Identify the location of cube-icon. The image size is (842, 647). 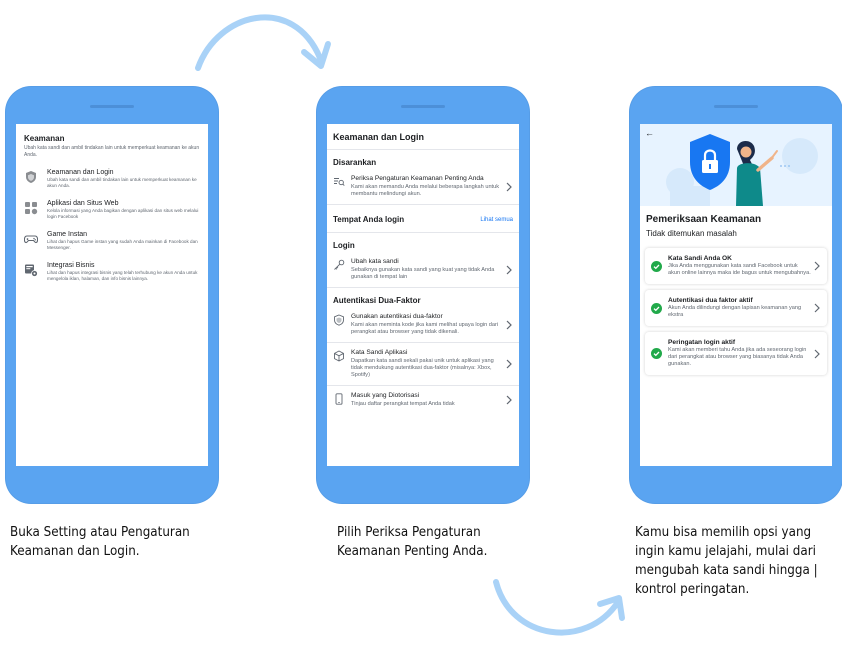
(339, 356).